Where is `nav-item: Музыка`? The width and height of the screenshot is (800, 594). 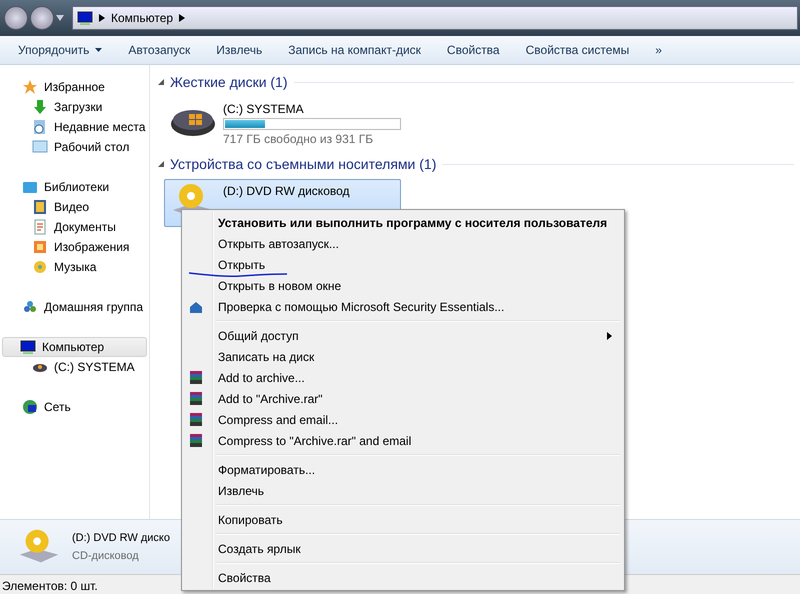 nav-item: Музыка is located at coordinates (74, 267).